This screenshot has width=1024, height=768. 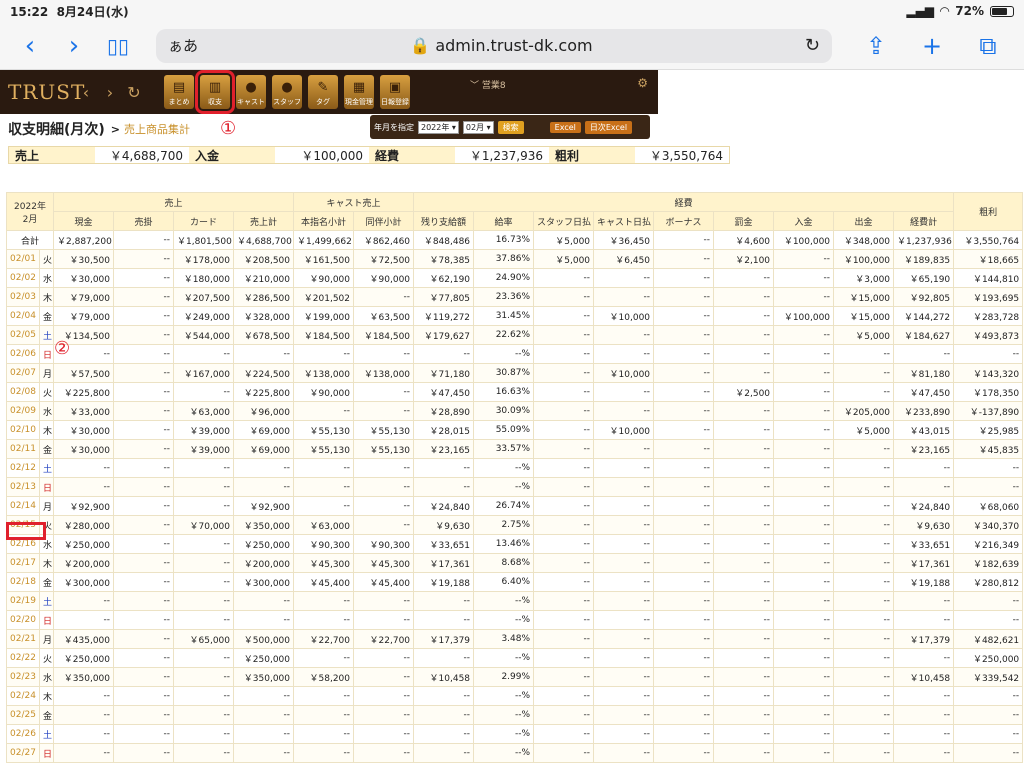 What do you see at coordinates (23, 487) in the screenshot?
I see `date-link: 02/13` at bounding box center [23, 487].